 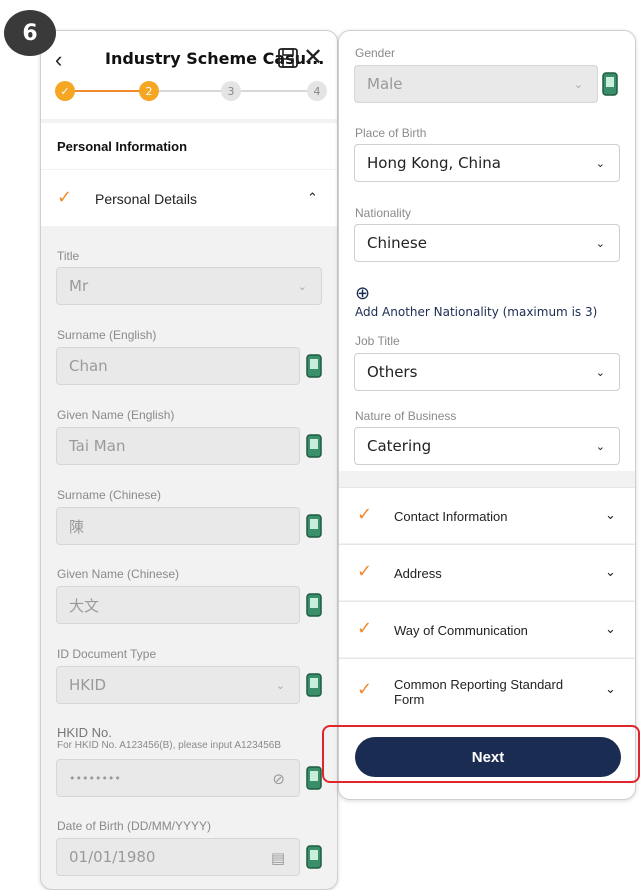 What do you see at coordinates (406, 416) in the screenshot?
I see `nature-of-business-label: Nature of Business` at bounding box center [406, 416].